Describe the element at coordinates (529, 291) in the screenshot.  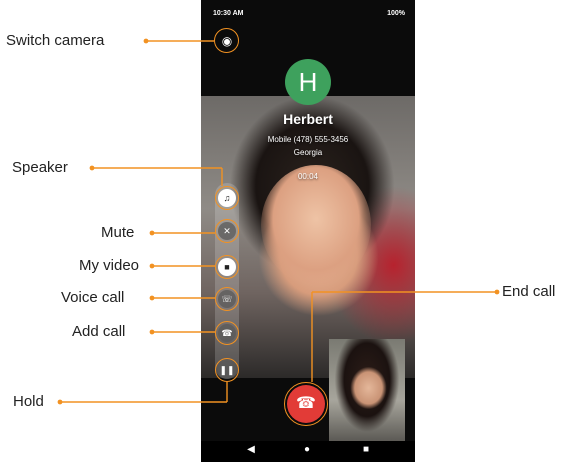
I see `label-end-call: End call` at that location.